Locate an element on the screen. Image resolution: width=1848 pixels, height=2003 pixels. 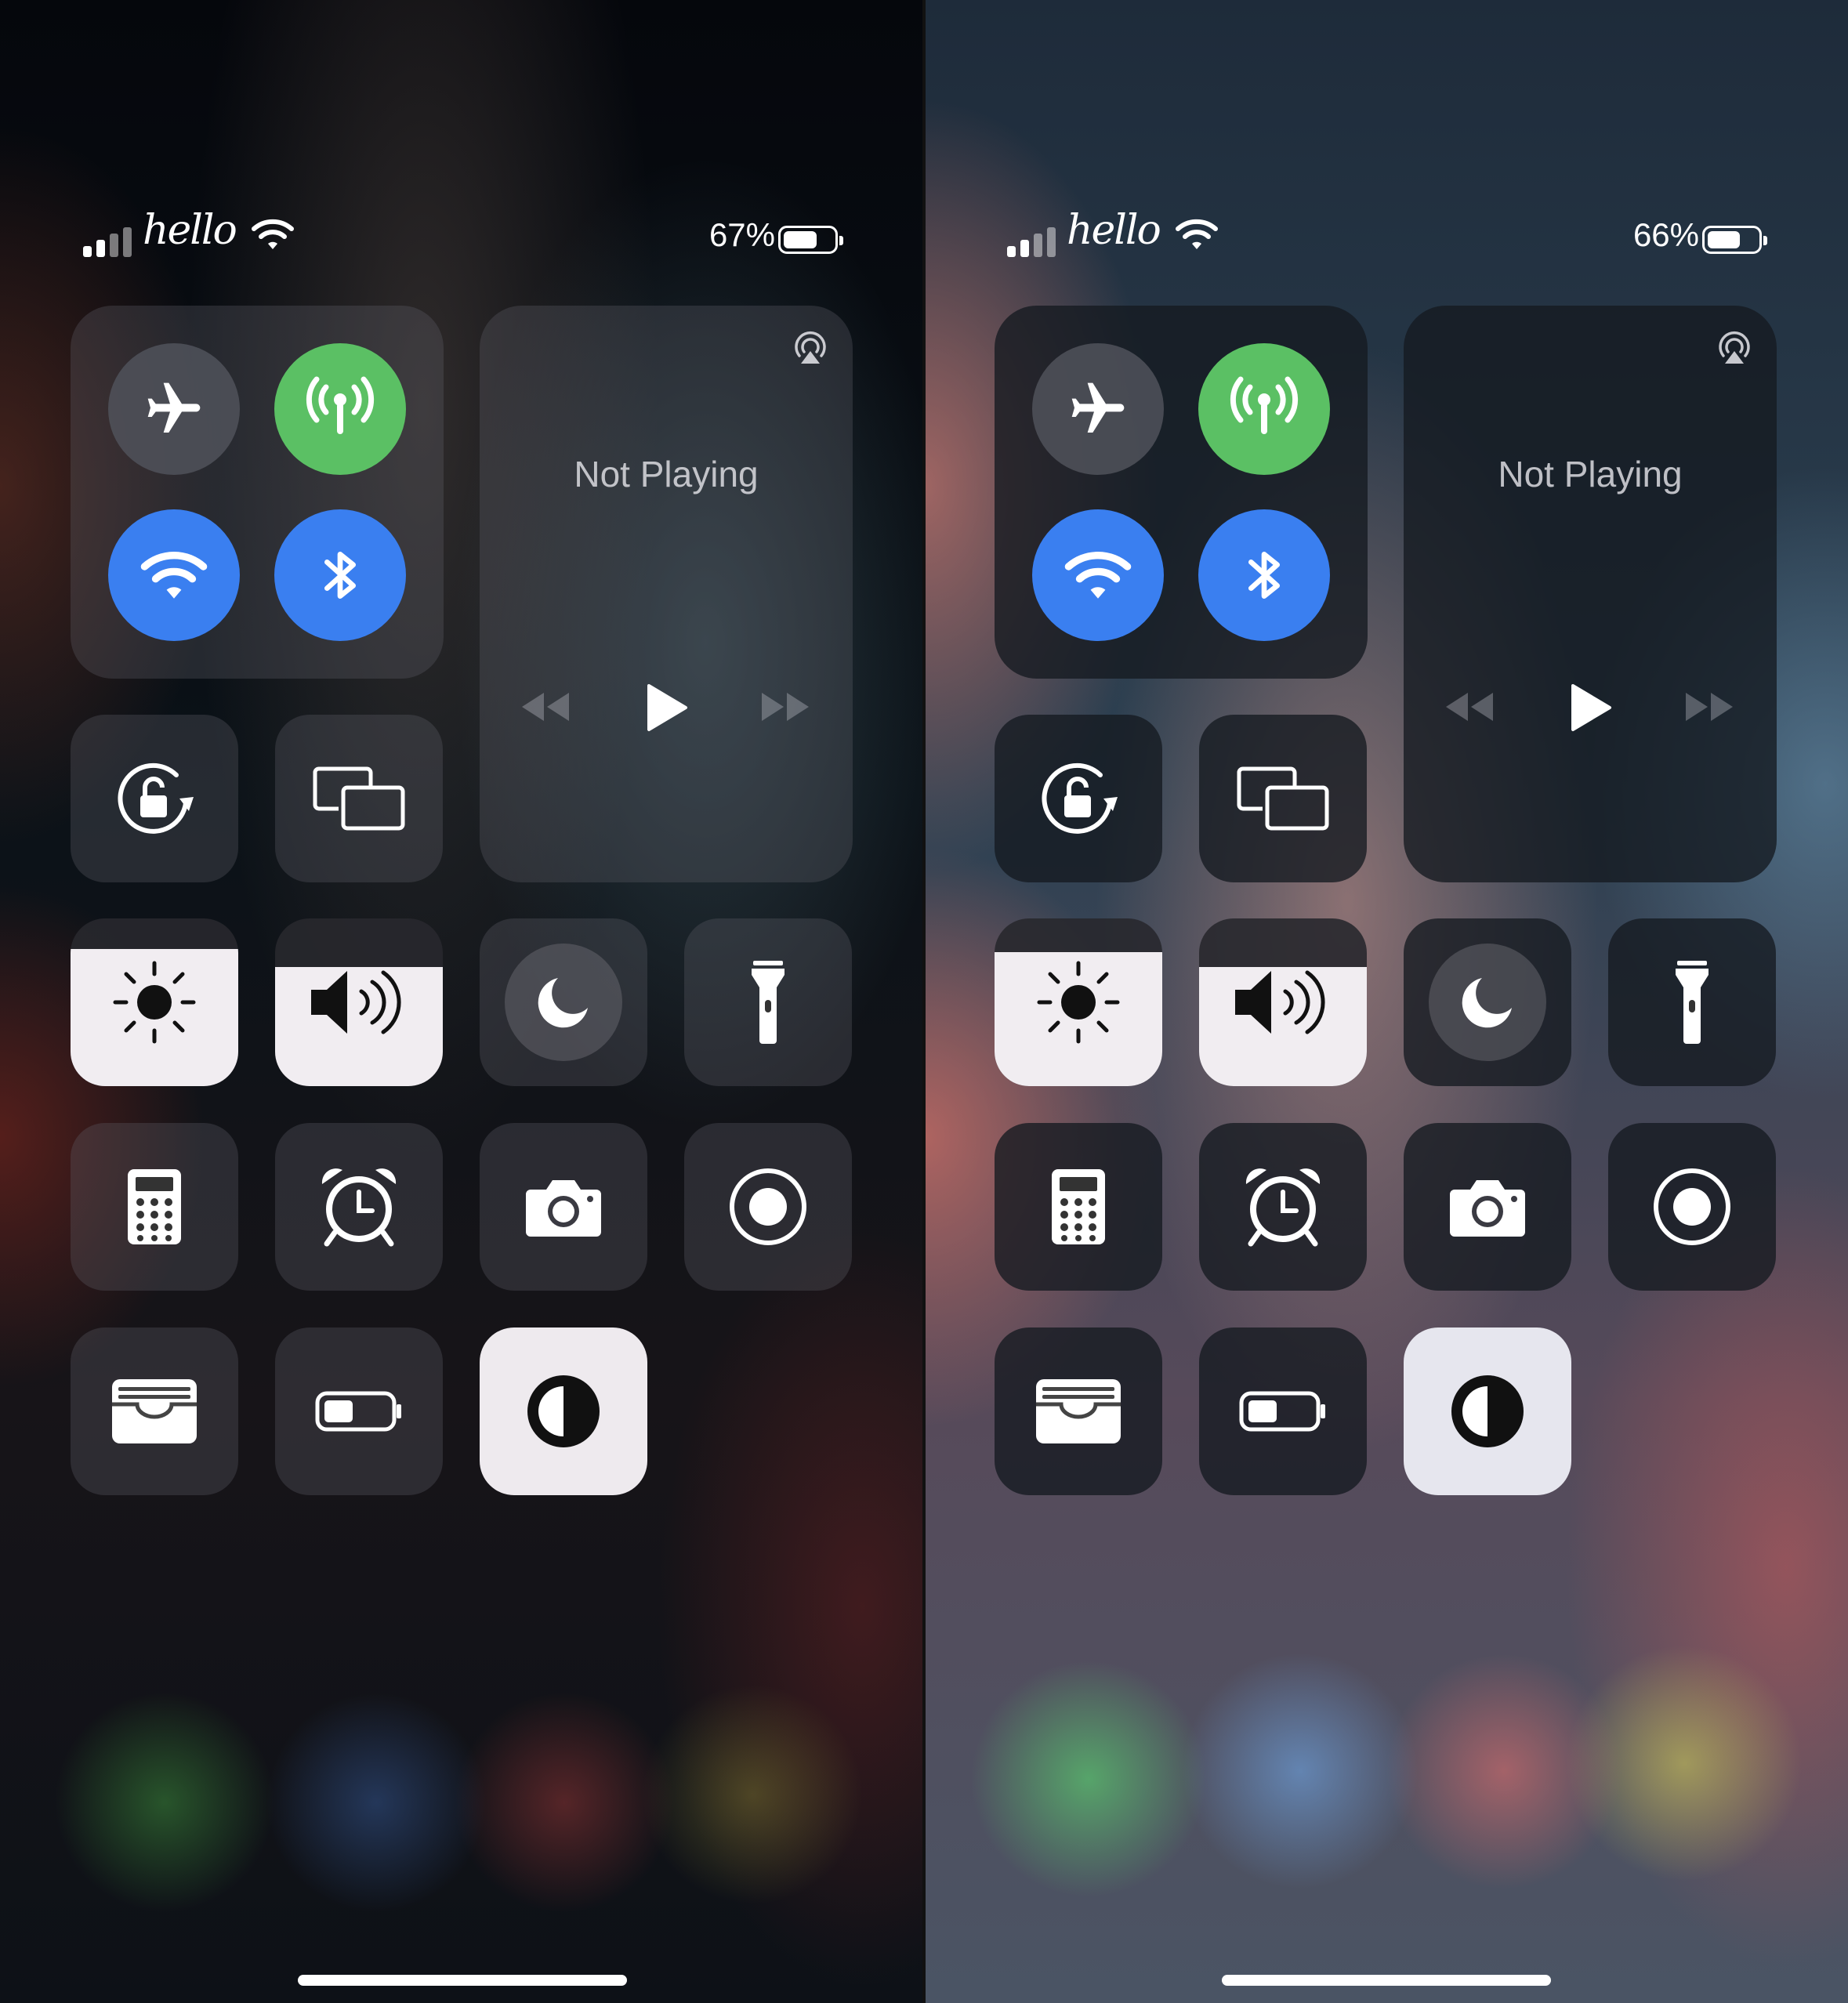
status-bar: hello 66% is located at coordinates (1386, 236).